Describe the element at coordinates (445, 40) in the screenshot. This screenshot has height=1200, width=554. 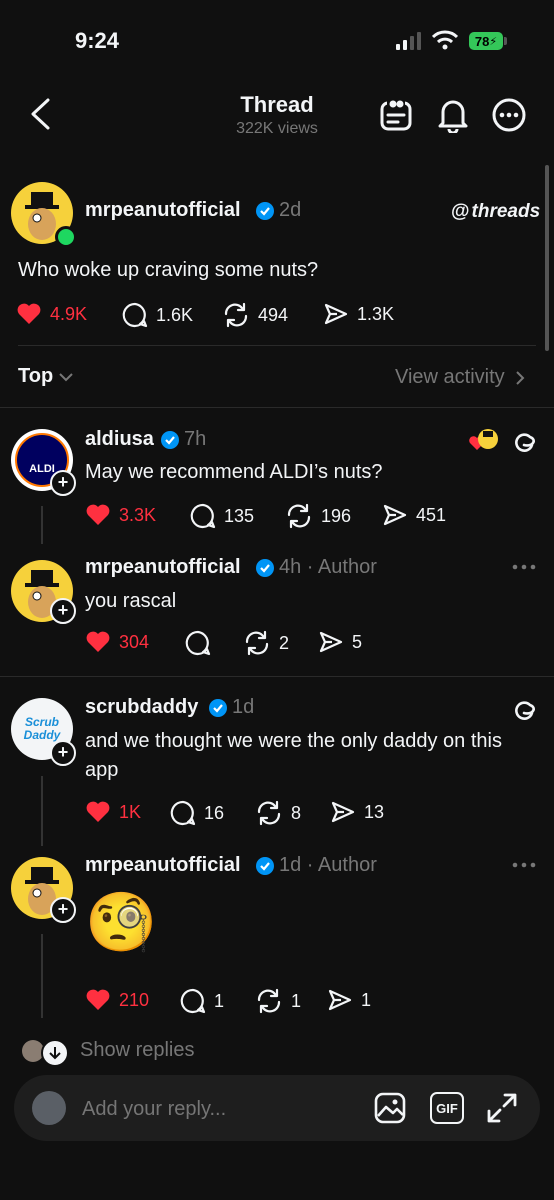
I see `wifi-icon` at that location.